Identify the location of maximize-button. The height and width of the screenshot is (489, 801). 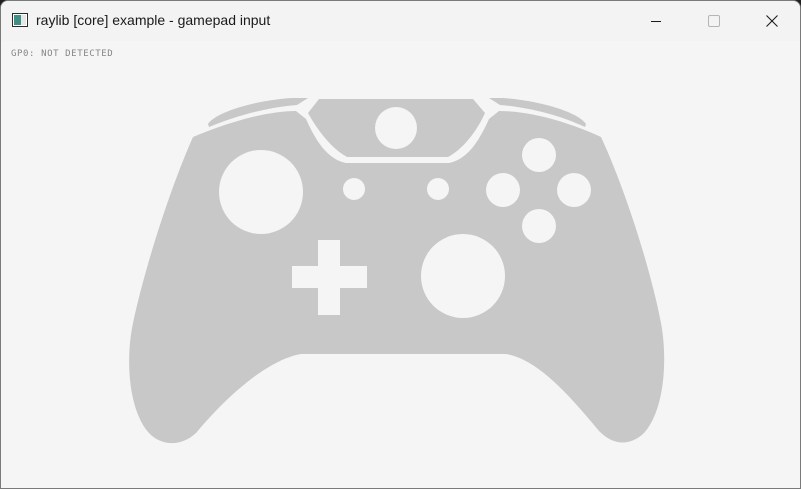
(714, 21).